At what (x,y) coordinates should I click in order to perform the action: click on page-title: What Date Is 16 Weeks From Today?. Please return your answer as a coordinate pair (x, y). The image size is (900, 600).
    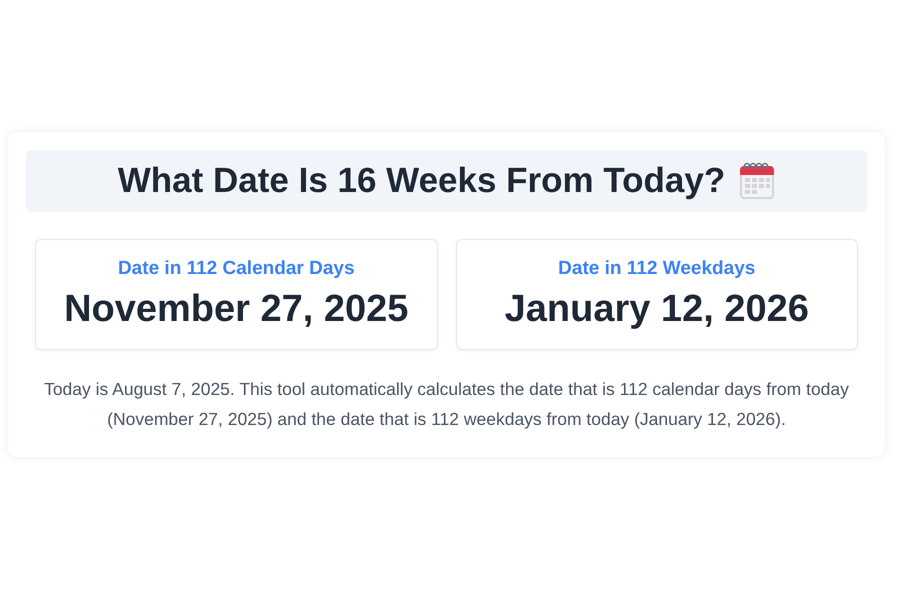
    Looking at the image, I should click on (422, 181).